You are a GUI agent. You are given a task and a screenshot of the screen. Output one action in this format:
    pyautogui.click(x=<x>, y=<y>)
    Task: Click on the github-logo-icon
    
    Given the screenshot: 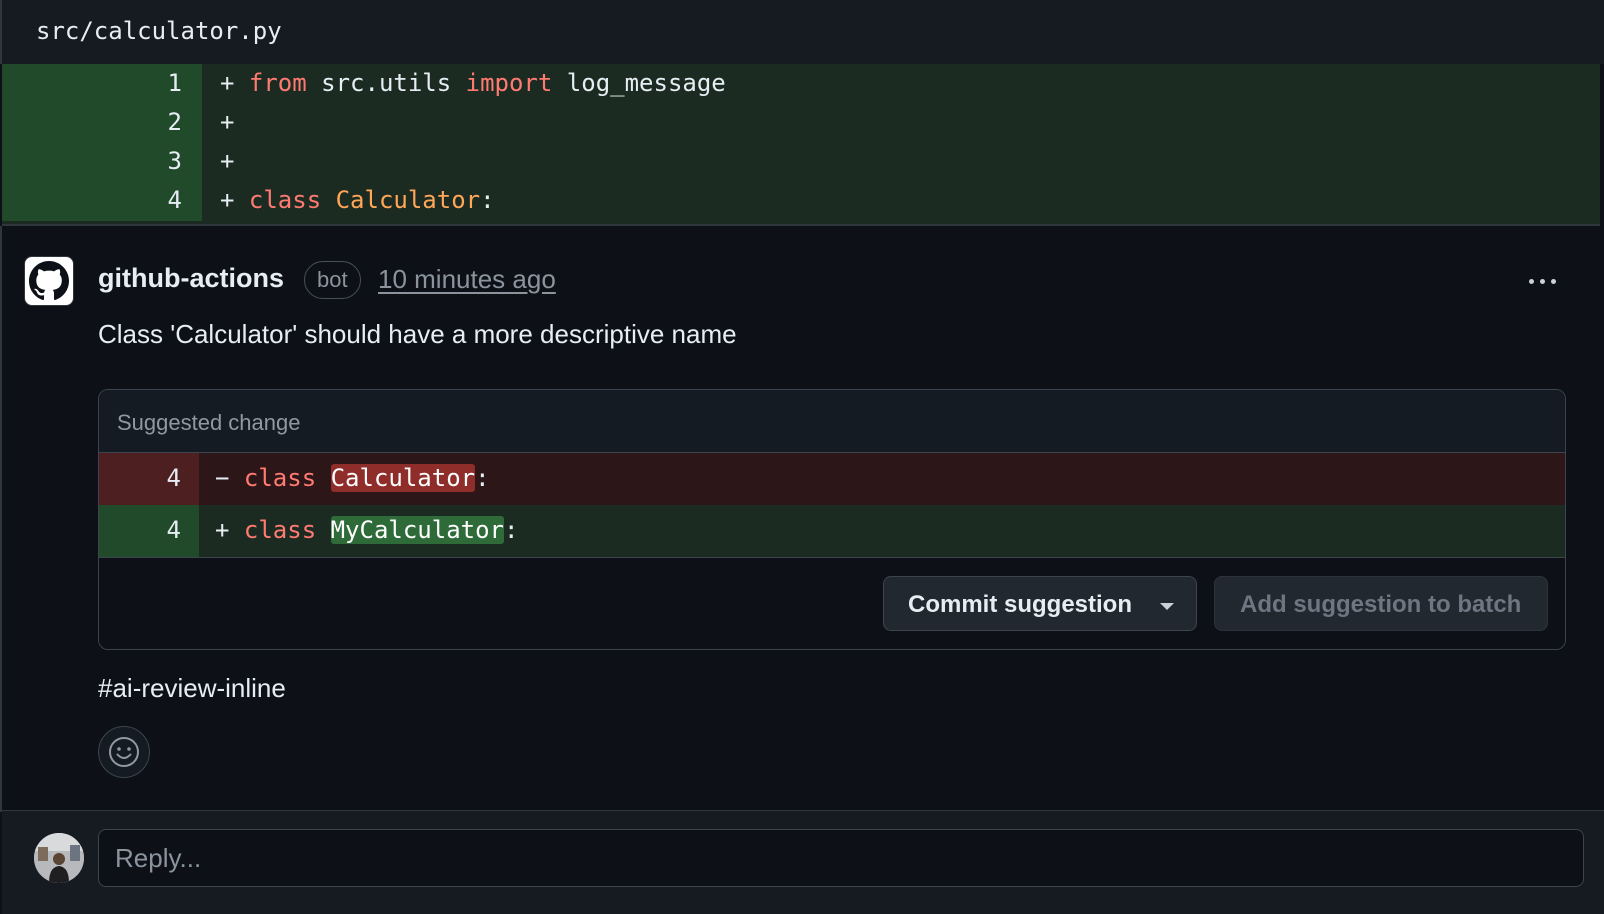 What is the action you would take?
    pyautogui.click(x=49, y=281)
    